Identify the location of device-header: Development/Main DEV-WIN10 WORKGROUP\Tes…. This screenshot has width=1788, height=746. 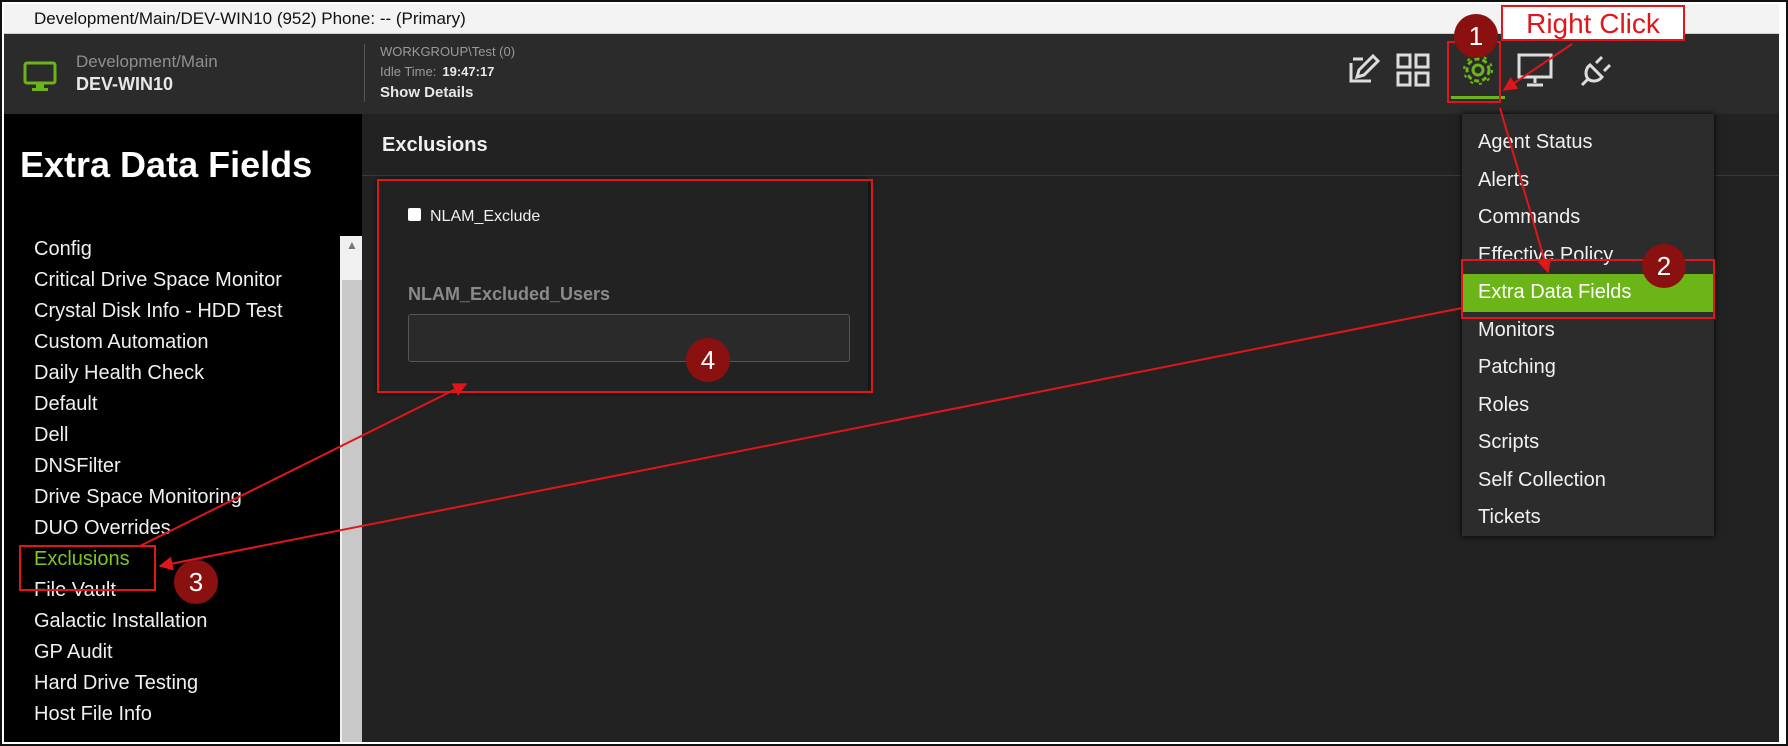
(891, 74).